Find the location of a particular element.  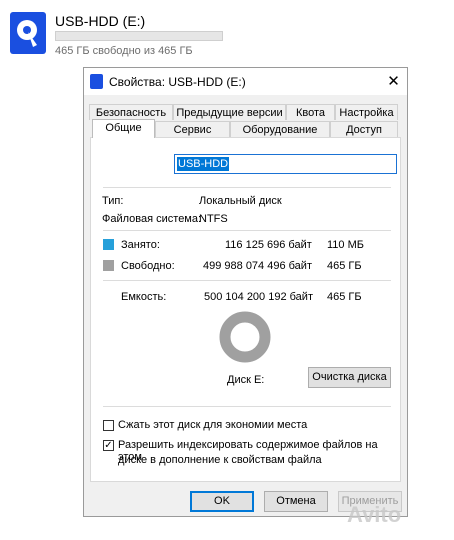

filesystem-value: NTFS is located at coordinates (213, 219).